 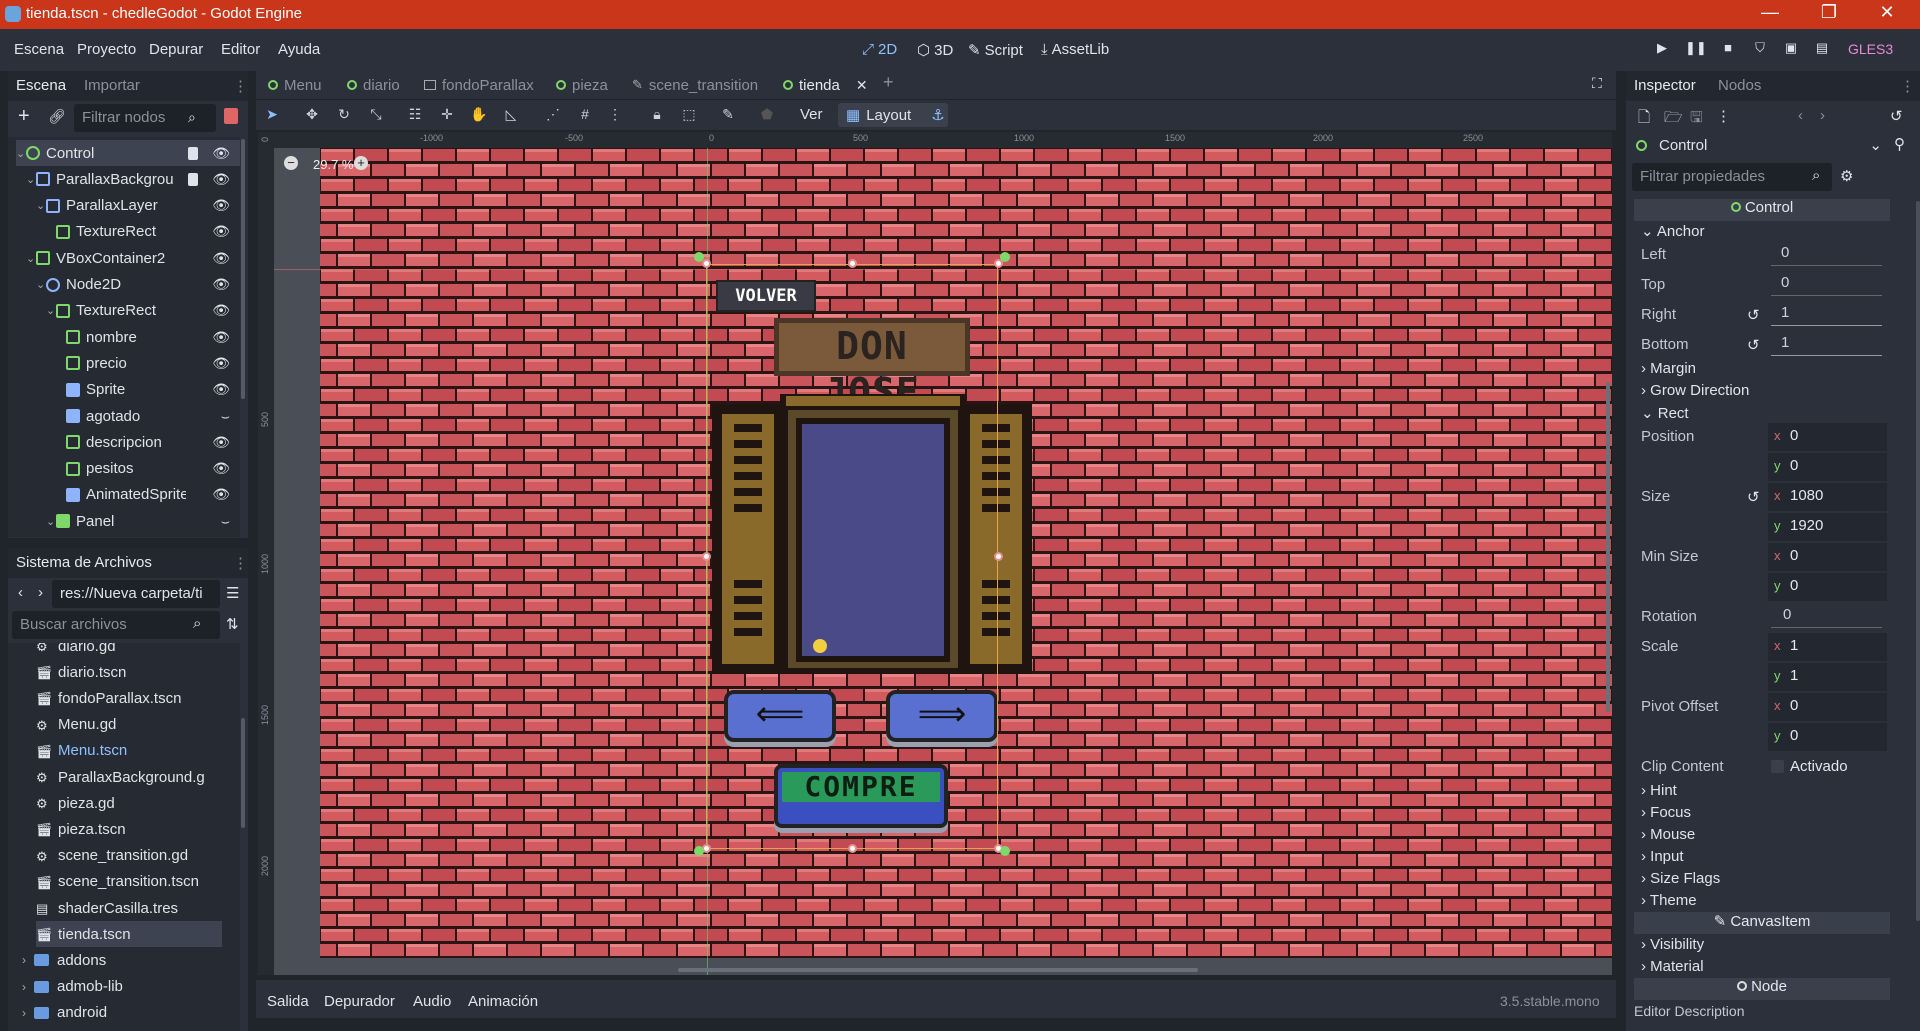 I want to click on move-tool-icon: ✥, so click(x=312, y=116).